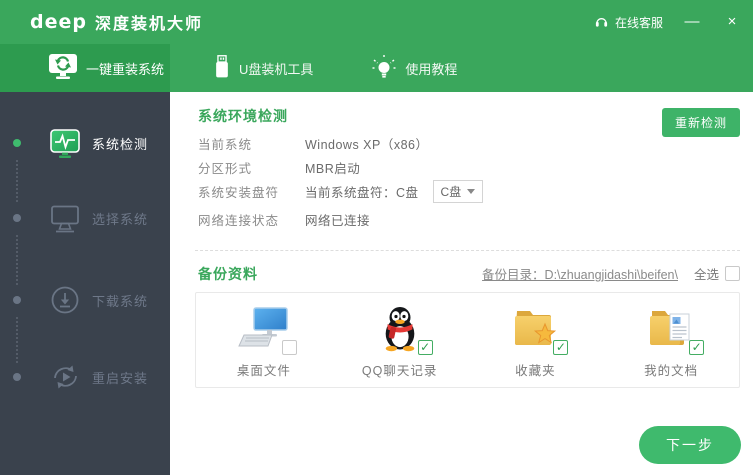 The height and width of the screenshot is (475, 753). Describe the element at coordinates (65, 377) in the screenshot. I see `restart-icon` at that location.